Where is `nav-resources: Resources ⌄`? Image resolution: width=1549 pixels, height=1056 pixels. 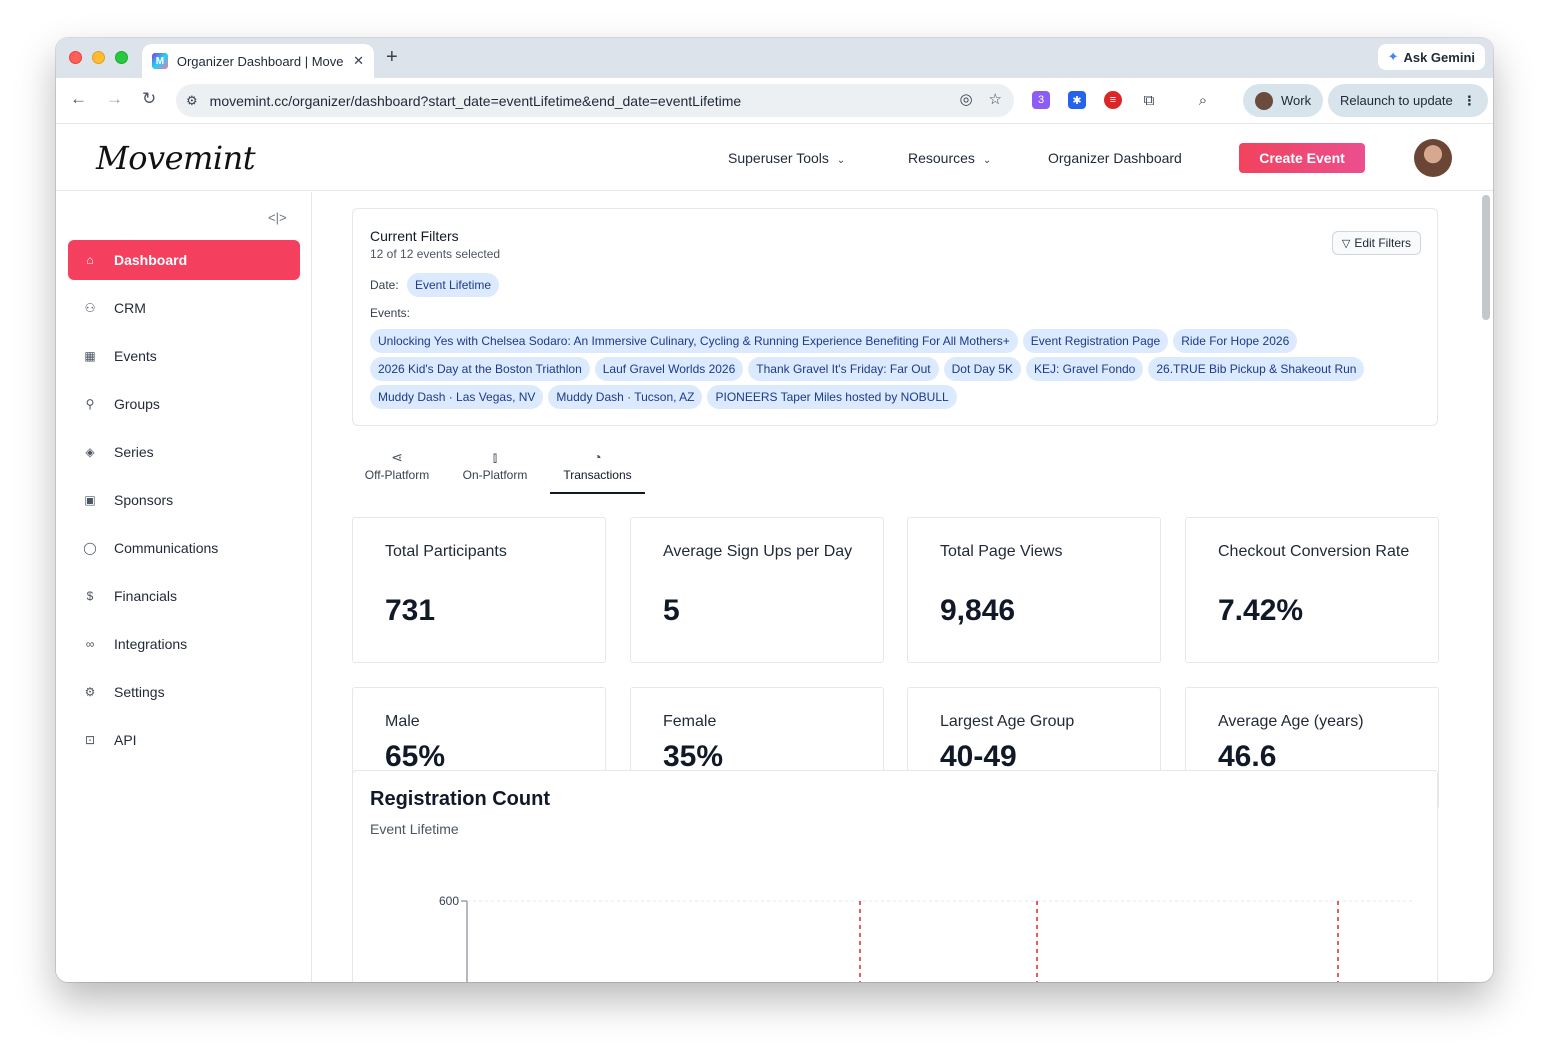
nav-resources: Resources ⌄ is located at coordinates (949, 158).